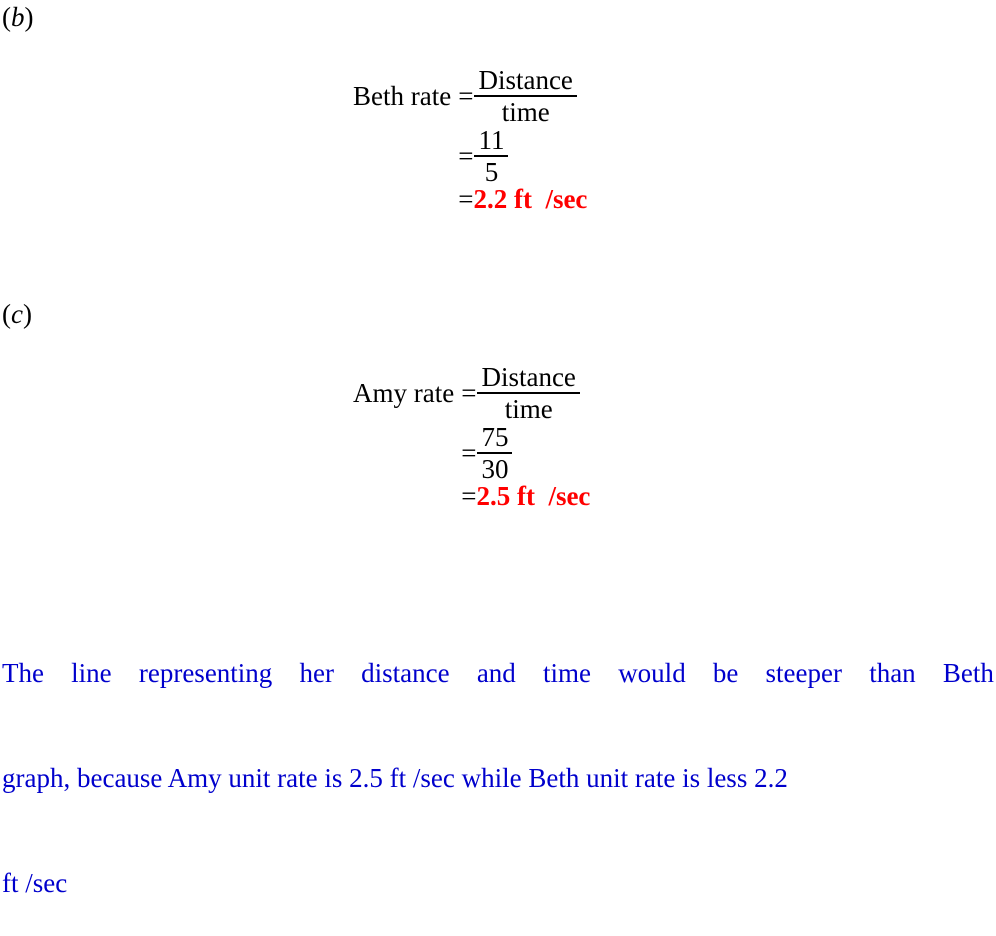  Describe the element at coordinates (522, 199) in the screenshot. I see `beth-rate-answer-unit: ft` at that location.